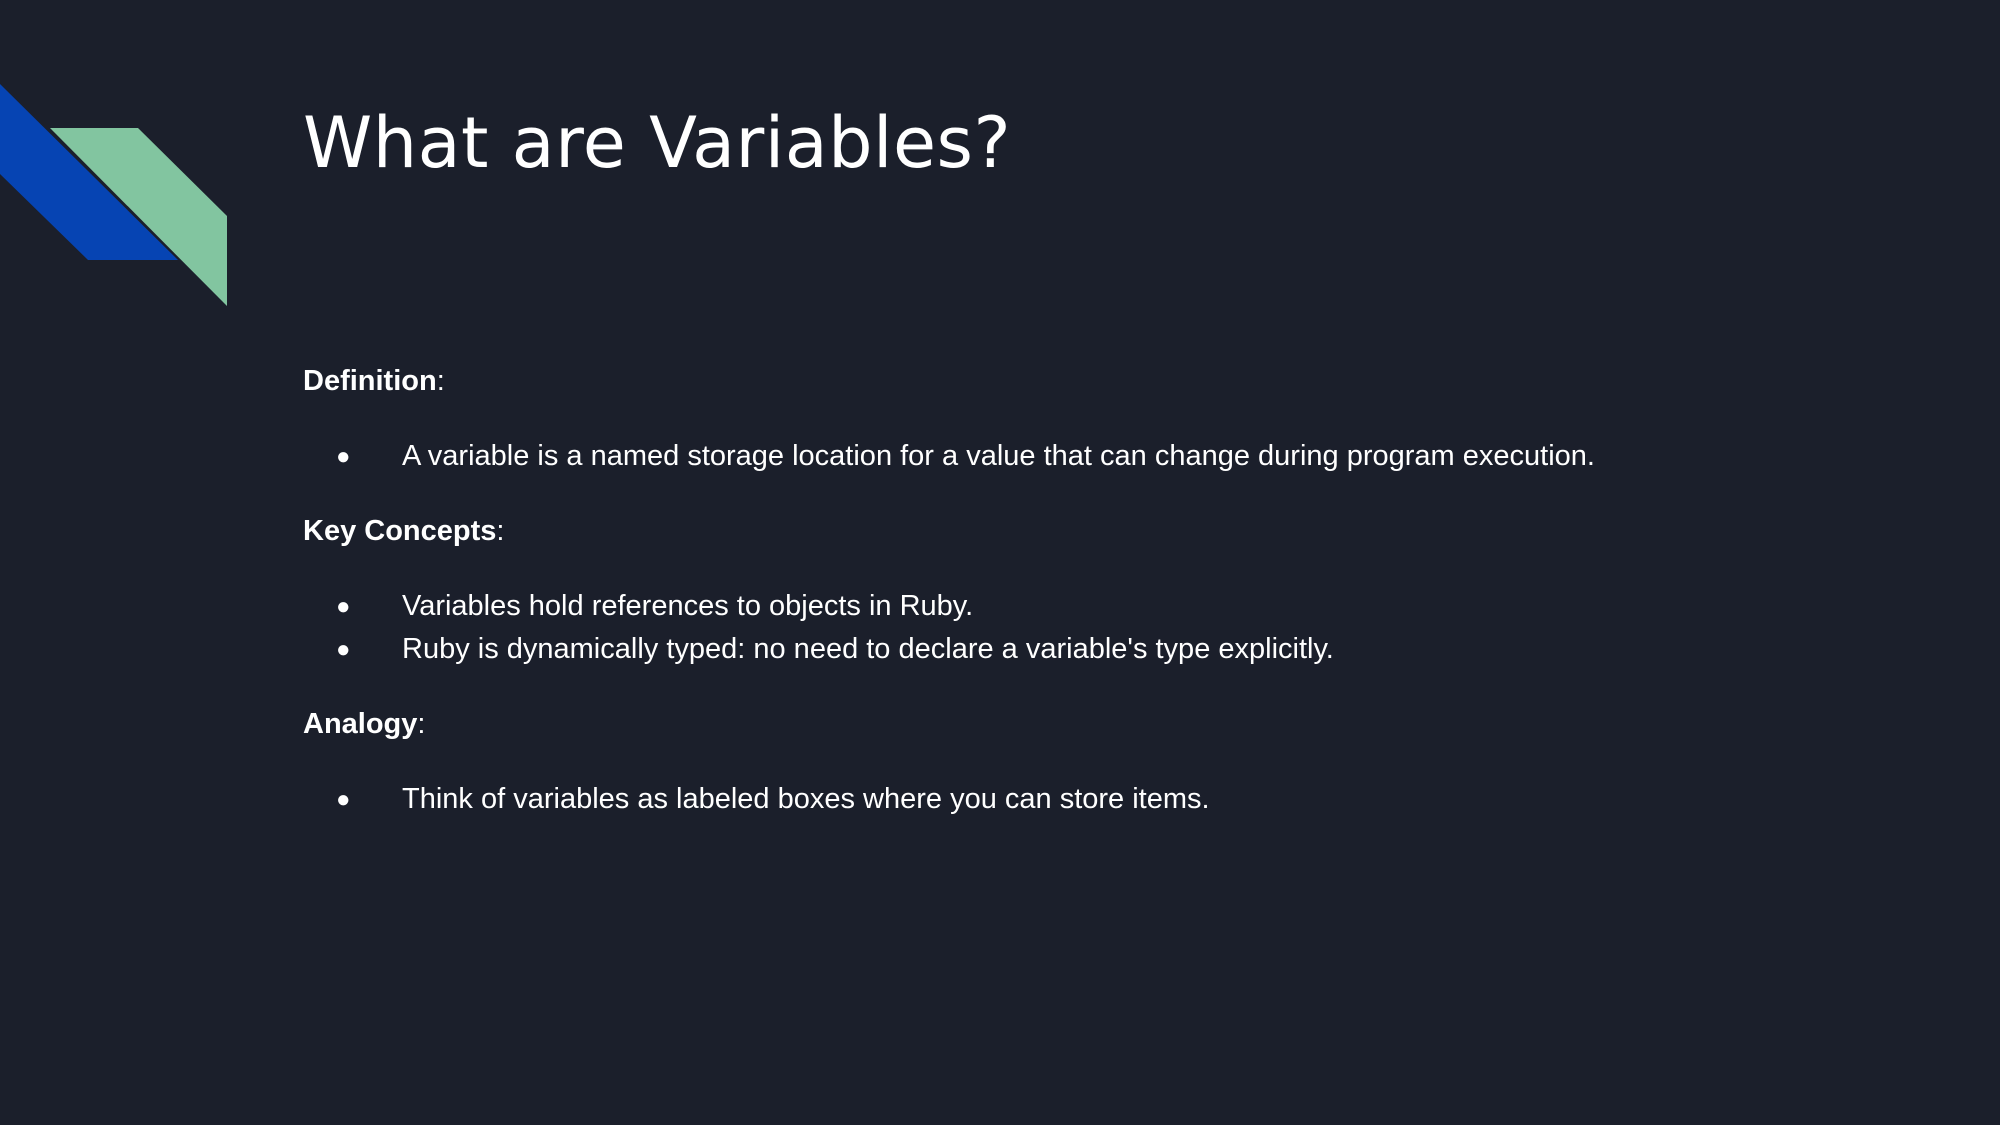 This screenshot has width=2000, height=1125. What do you see at coordinates (400, 531) in the screenshot?
I see `key-concepts-heading-label: Key Concepts` at bounding box center [400, 531].